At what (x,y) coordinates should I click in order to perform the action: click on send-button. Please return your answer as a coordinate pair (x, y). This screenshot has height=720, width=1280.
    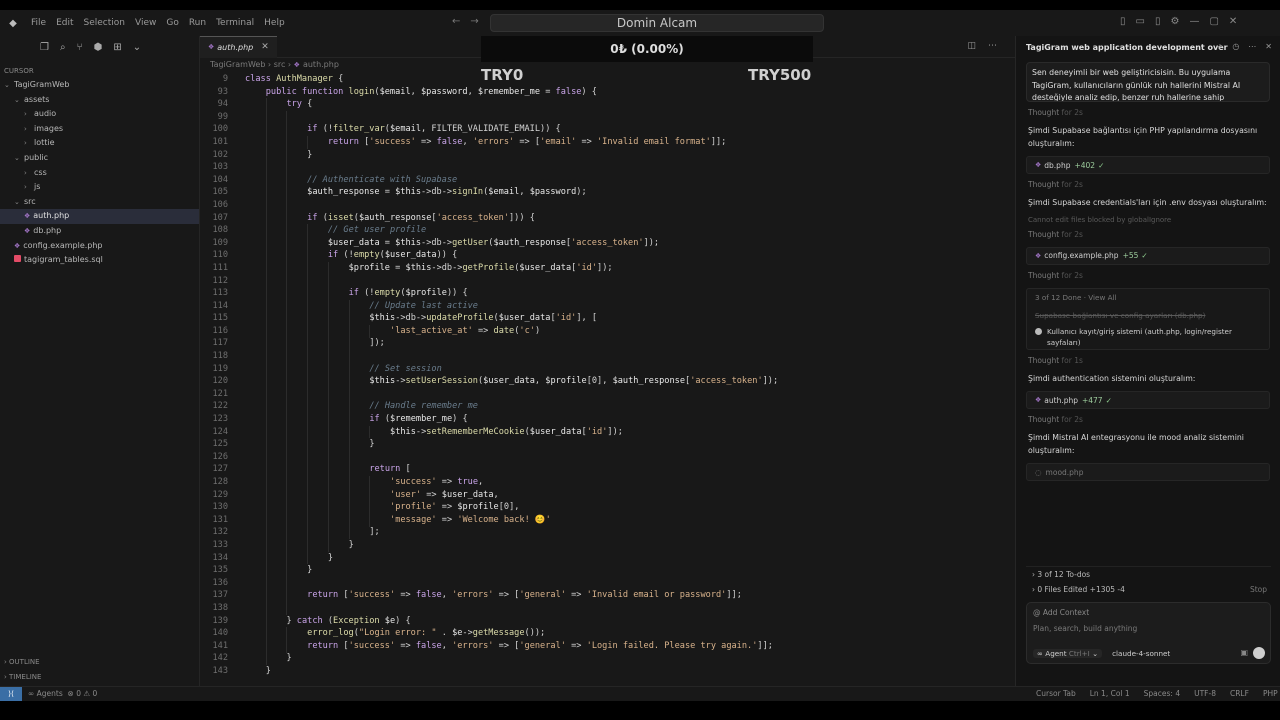
    Looking at the image, I should click on (1259, 653).